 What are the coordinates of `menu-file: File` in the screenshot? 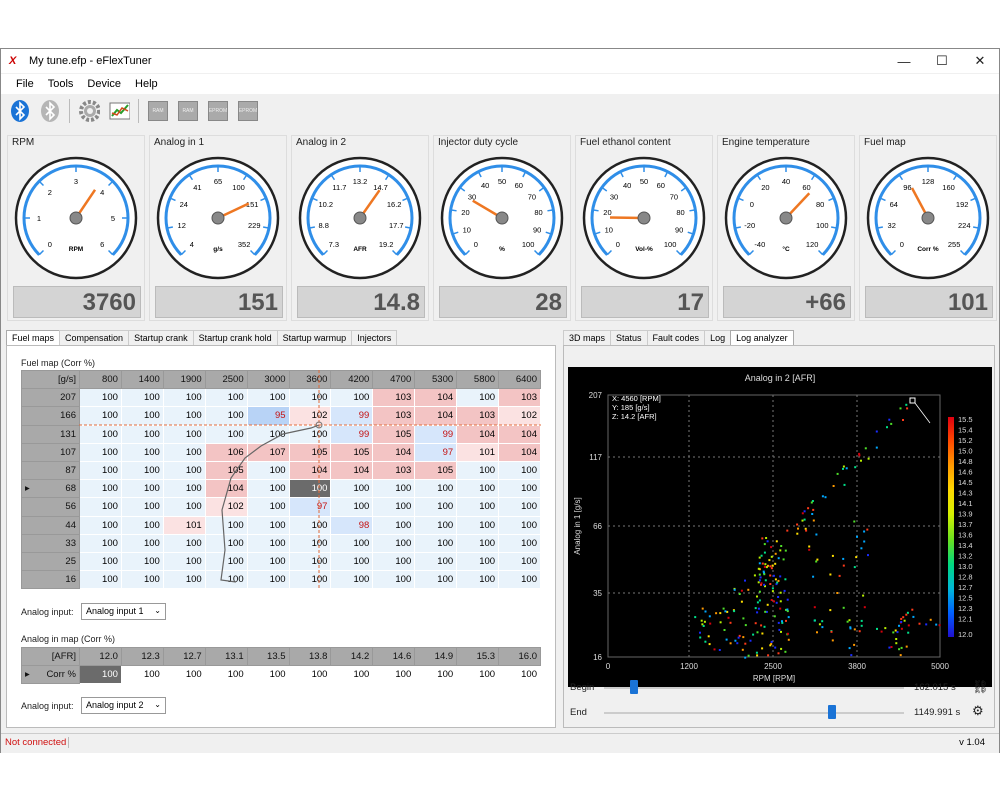 It's located at (25, 84).